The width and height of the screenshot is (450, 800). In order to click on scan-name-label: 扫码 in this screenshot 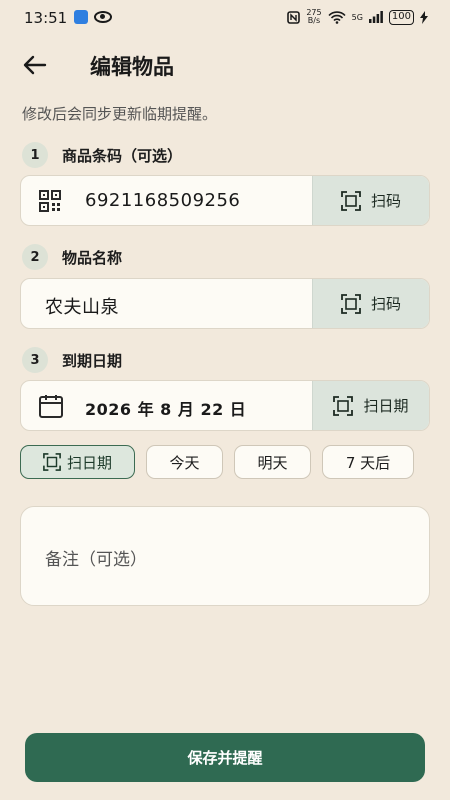, I will do `click(385, 304)`.